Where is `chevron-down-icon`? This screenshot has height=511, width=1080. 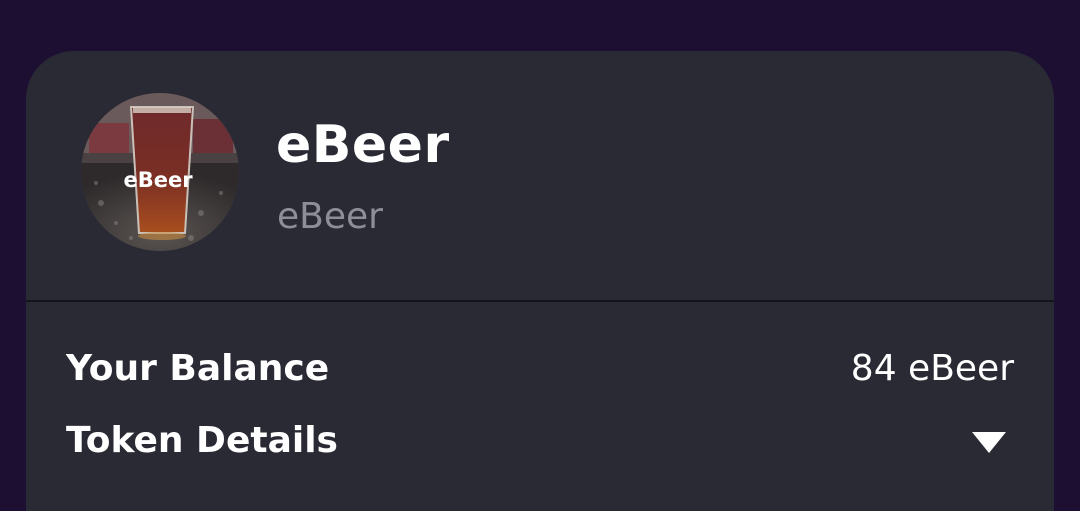
chevron-down-icon is located at coordinates (989, 442).